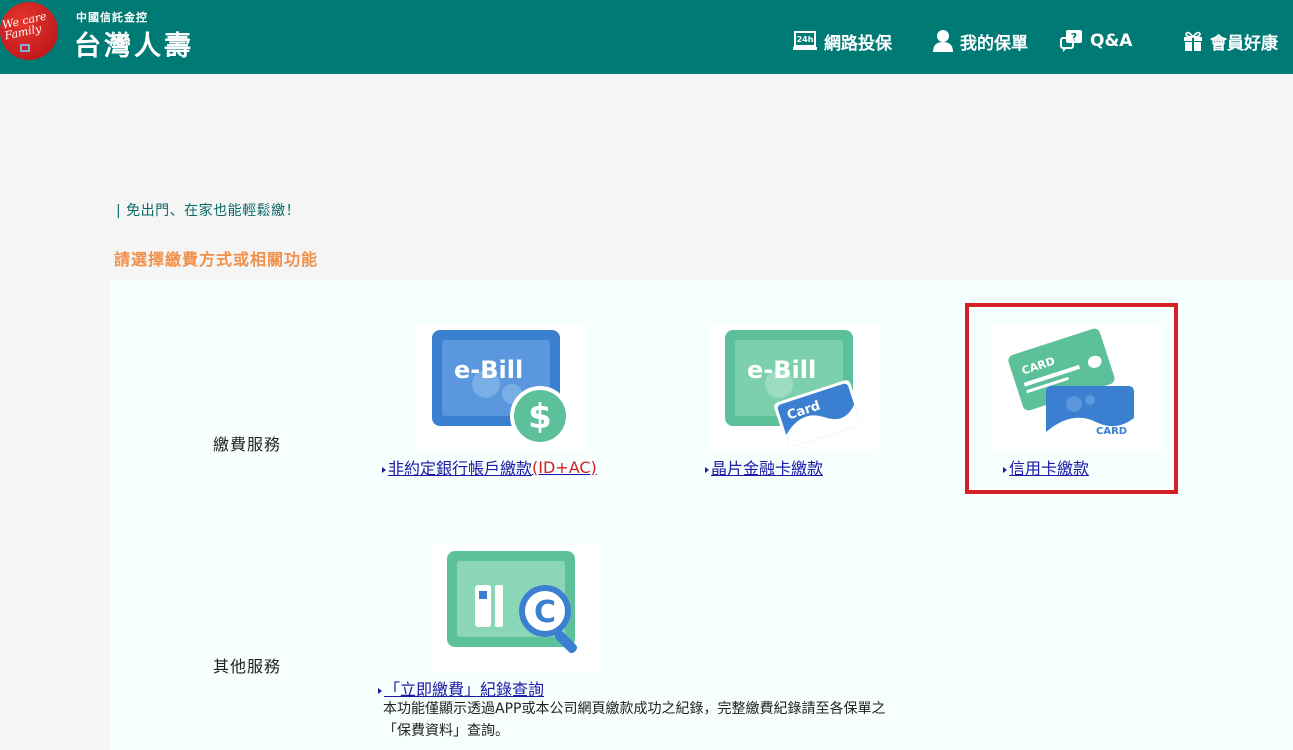  I want to click on svg-text: 24h, so click(805, 39).